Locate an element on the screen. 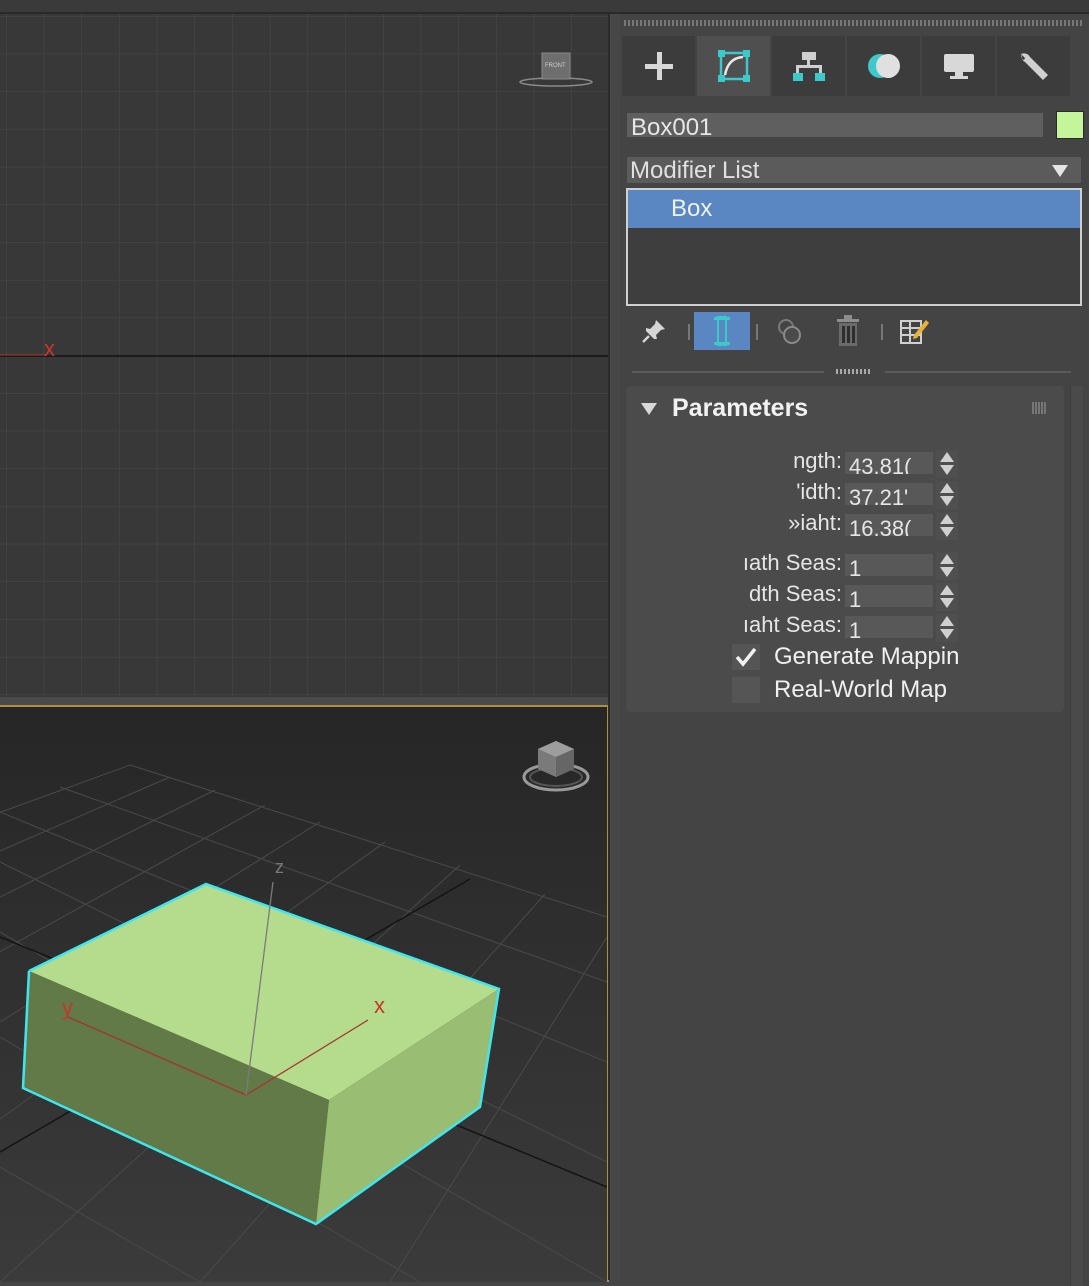  modifier-stack: Box is located at coordinates (854, 247).